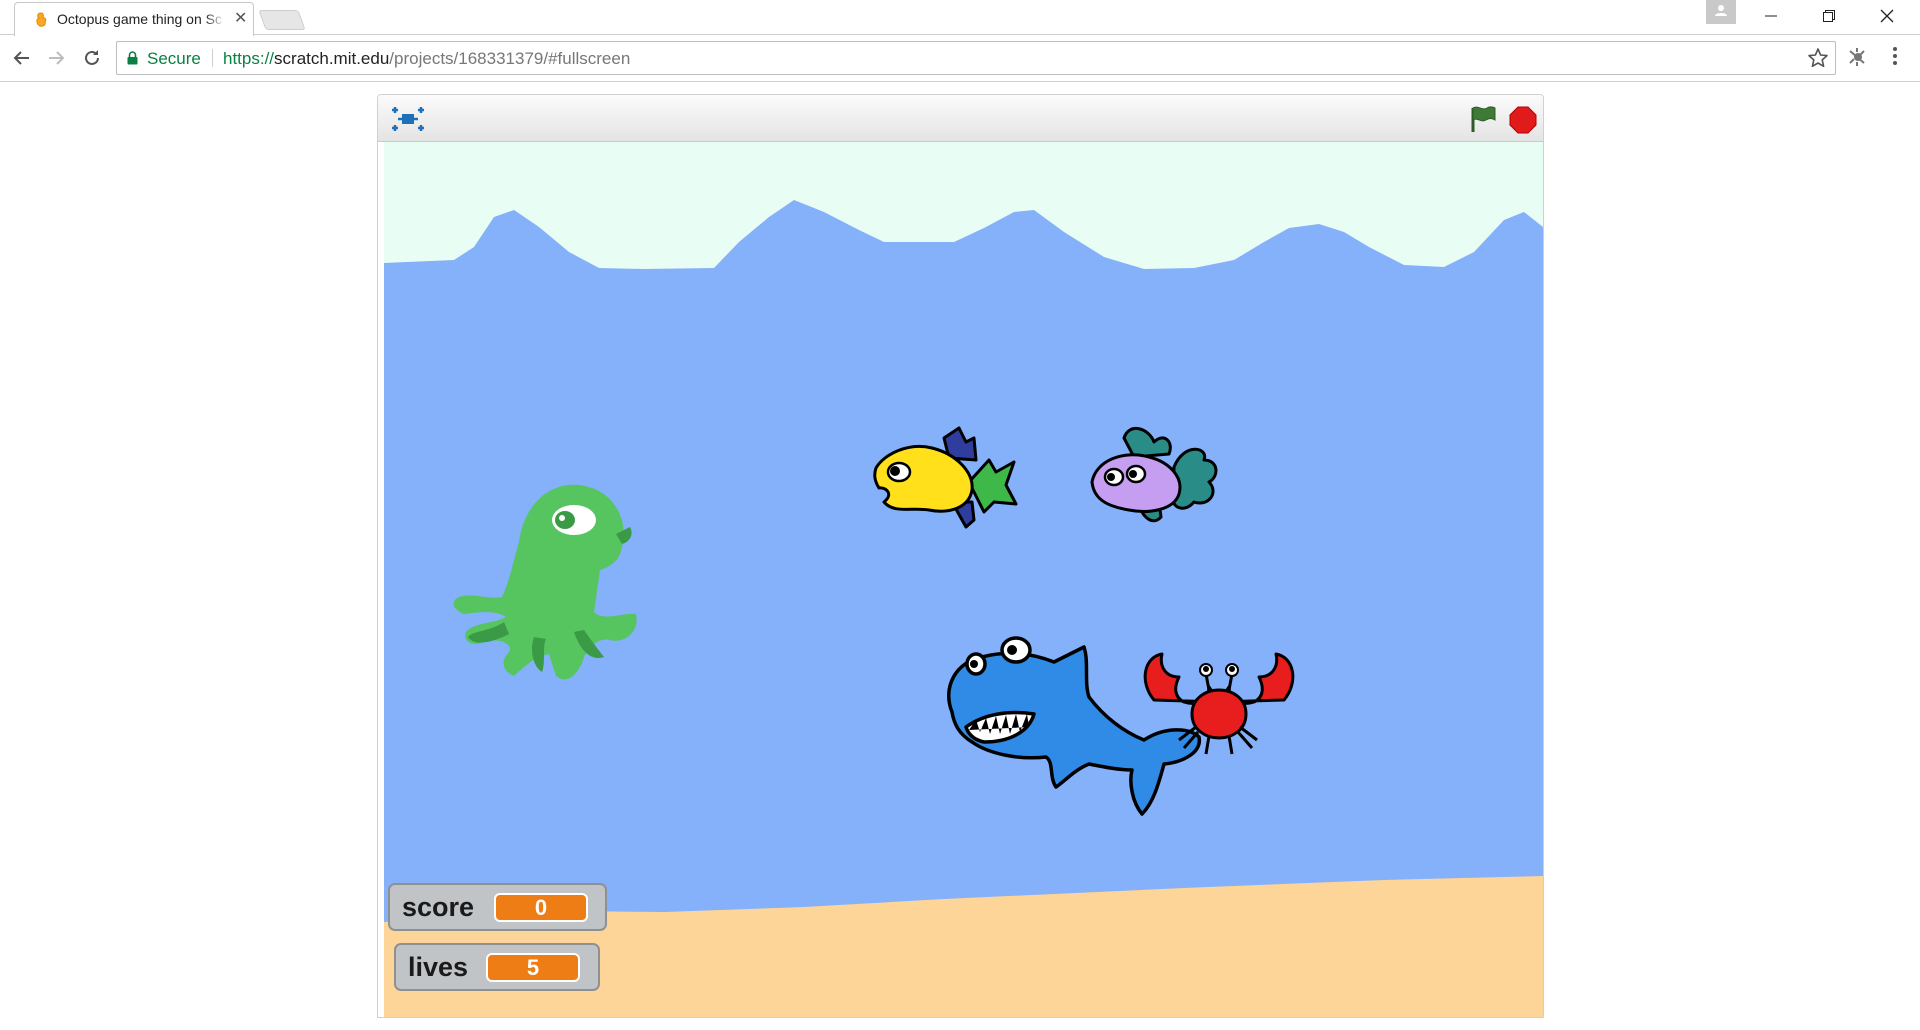 This screenshot has width=1920, height=1030. I want to click on close-window-icon, so click(1887, 16).